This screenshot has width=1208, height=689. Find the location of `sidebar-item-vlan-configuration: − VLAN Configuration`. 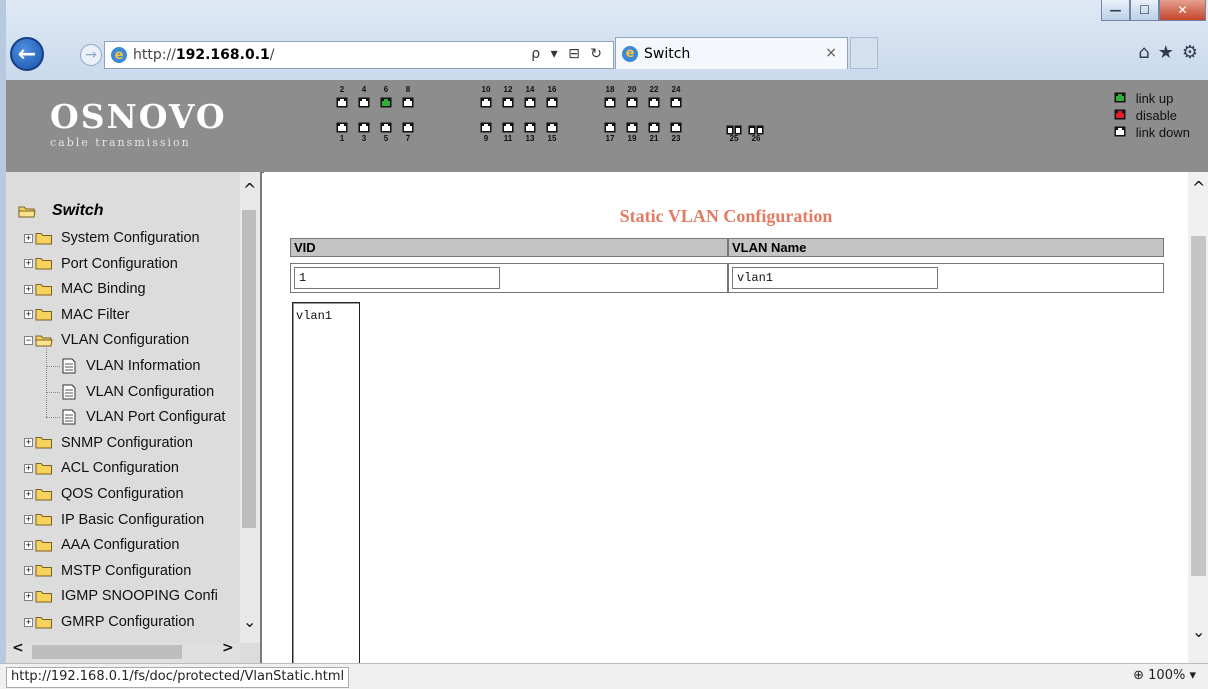

sidebar-item-vlan-configuration: − VLAN Configuration is located at coordinates (106, 340).